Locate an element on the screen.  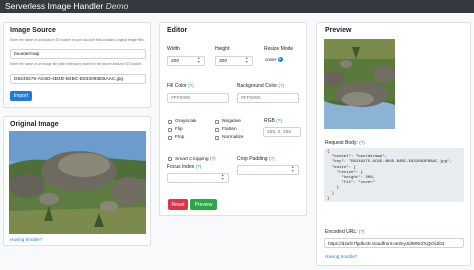
flatten-label: Flatten is located at coordinates (229, 129).